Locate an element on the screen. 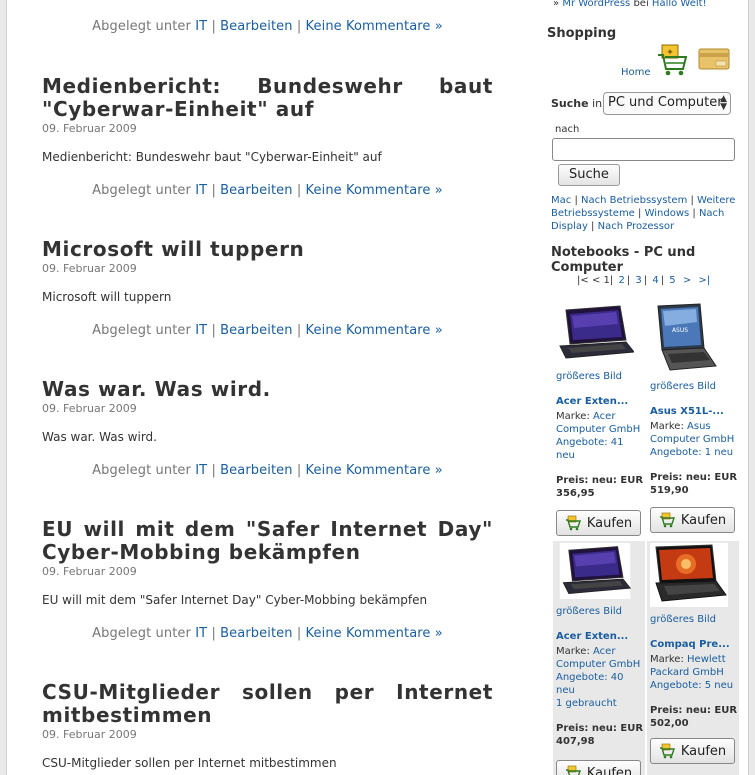 The height and width of the screenshot is (775, 755). post-title: Was war. Was wird. is located at coordinates (267, 389).